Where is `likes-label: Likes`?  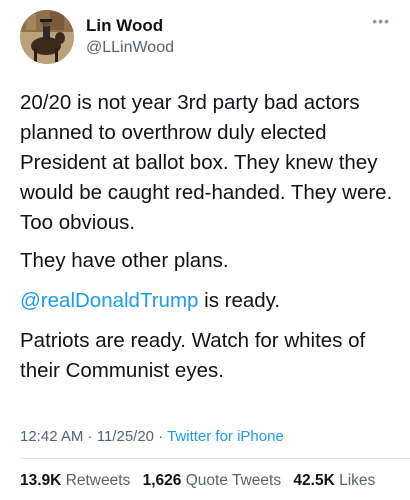
likes-label: Likes is located at coordinates (357, 480).